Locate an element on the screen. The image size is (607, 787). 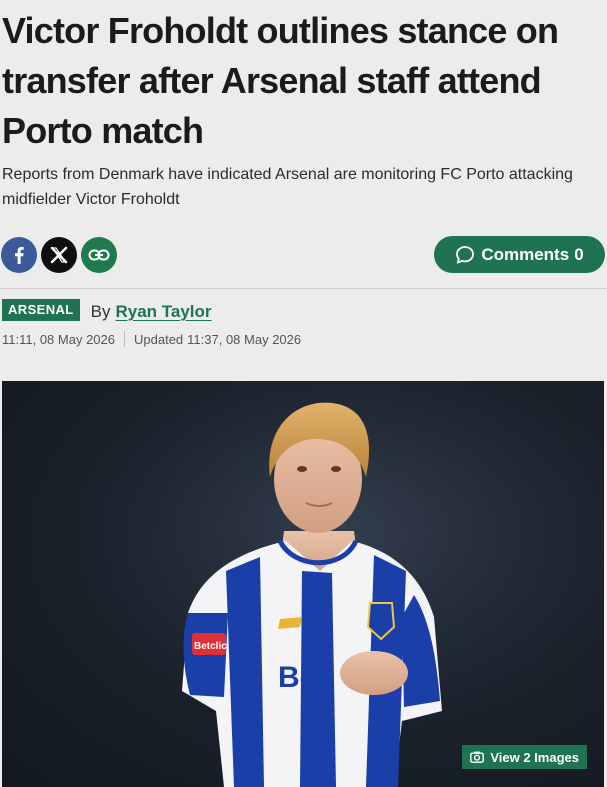
speech-bubble-icon is located at coordinates (465, 254).